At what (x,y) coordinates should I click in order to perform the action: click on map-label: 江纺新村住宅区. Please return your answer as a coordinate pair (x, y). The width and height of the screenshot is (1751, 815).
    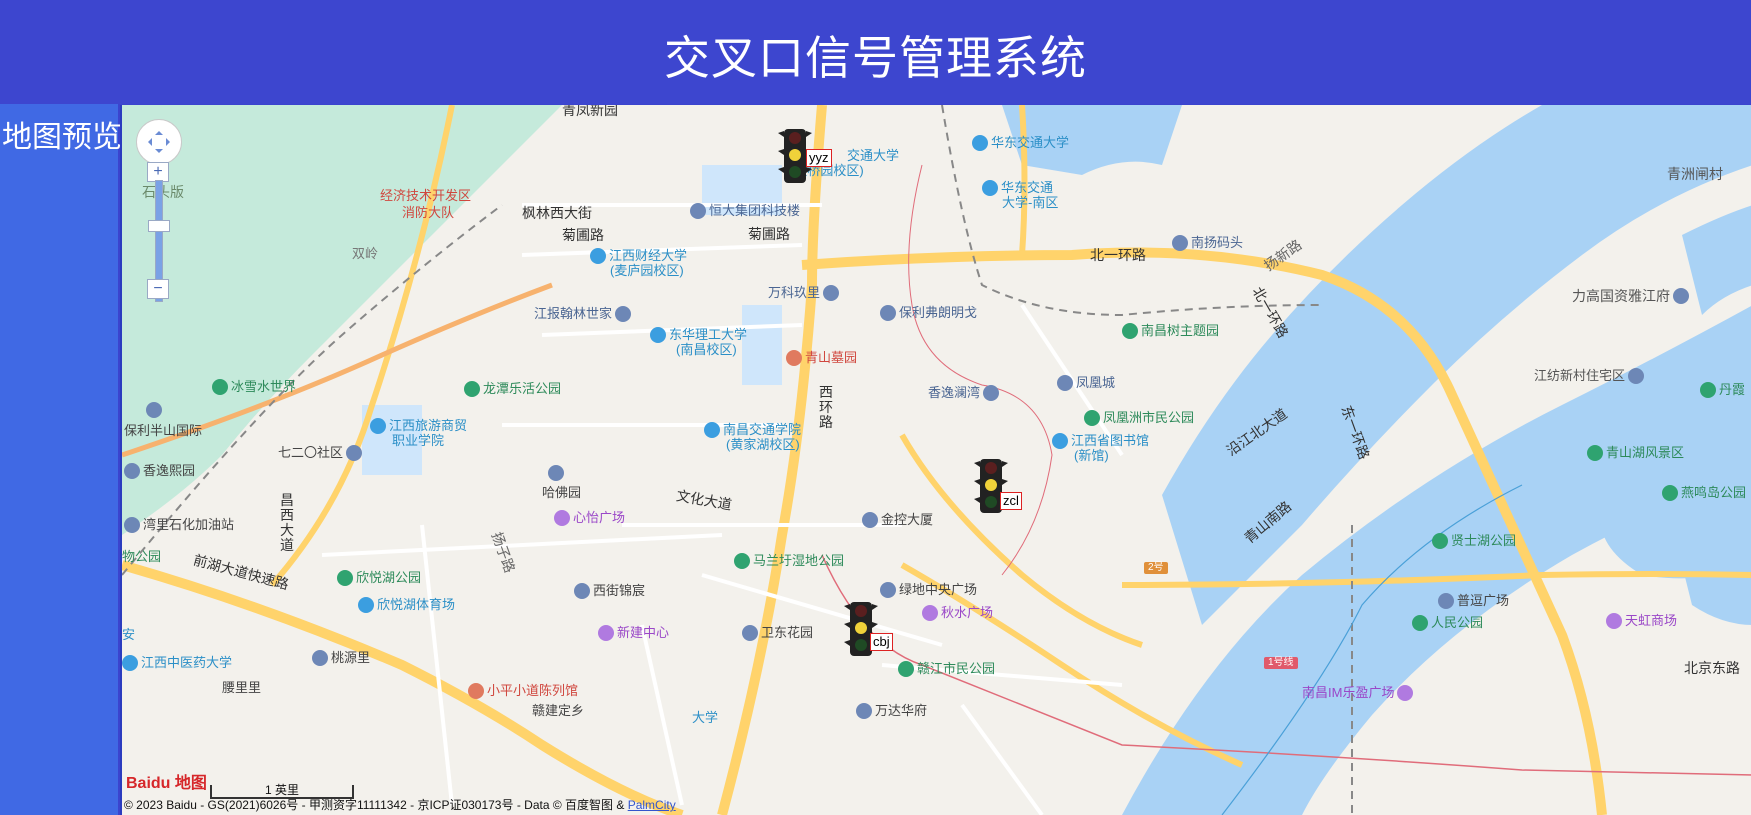
    Looking at the image, I should click on (1590, 376).